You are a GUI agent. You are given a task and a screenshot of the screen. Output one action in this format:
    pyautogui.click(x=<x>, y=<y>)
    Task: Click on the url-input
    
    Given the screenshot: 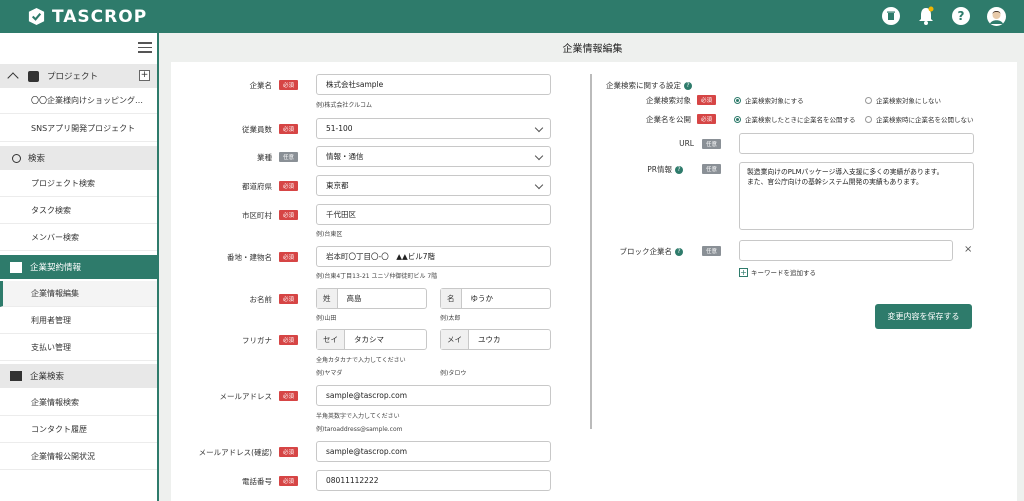 What is the action you would take?
    pyautogui.click(x=856, y=143)
    